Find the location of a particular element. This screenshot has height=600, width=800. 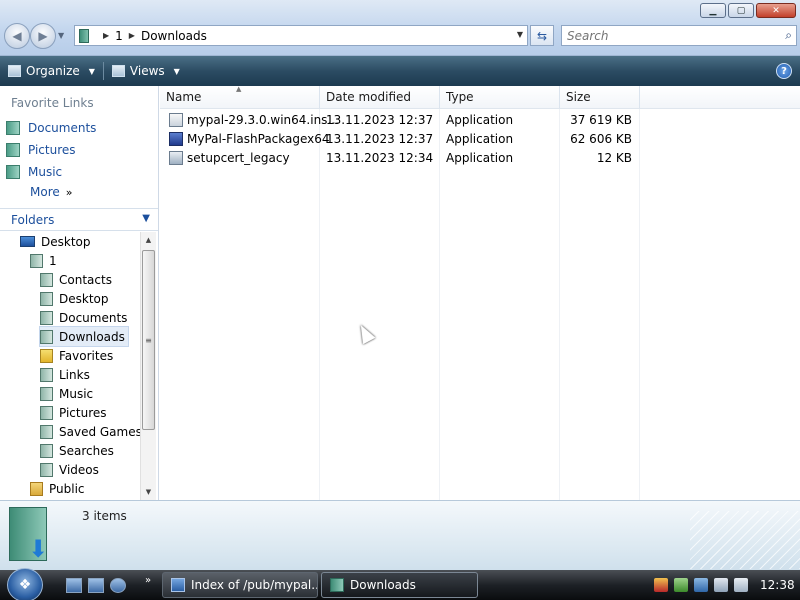

forward-button: ▶ is located at coordinates (43, 36).